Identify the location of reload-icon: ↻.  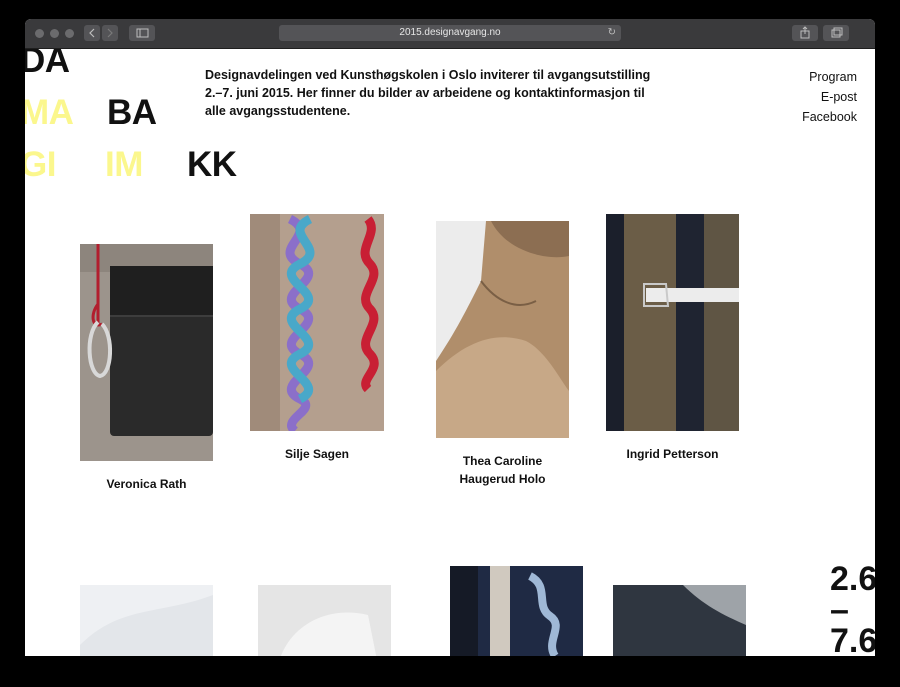
(612, 33).